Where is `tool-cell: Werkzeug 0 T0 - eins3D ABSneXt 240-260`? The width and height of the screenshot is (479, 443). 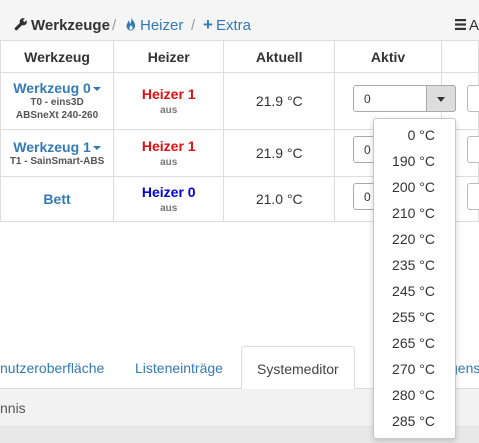 tool-cell: Werkzeug 0 T0 - eins3D ABSneXt 240-260 is located at coordinates (57, 101).